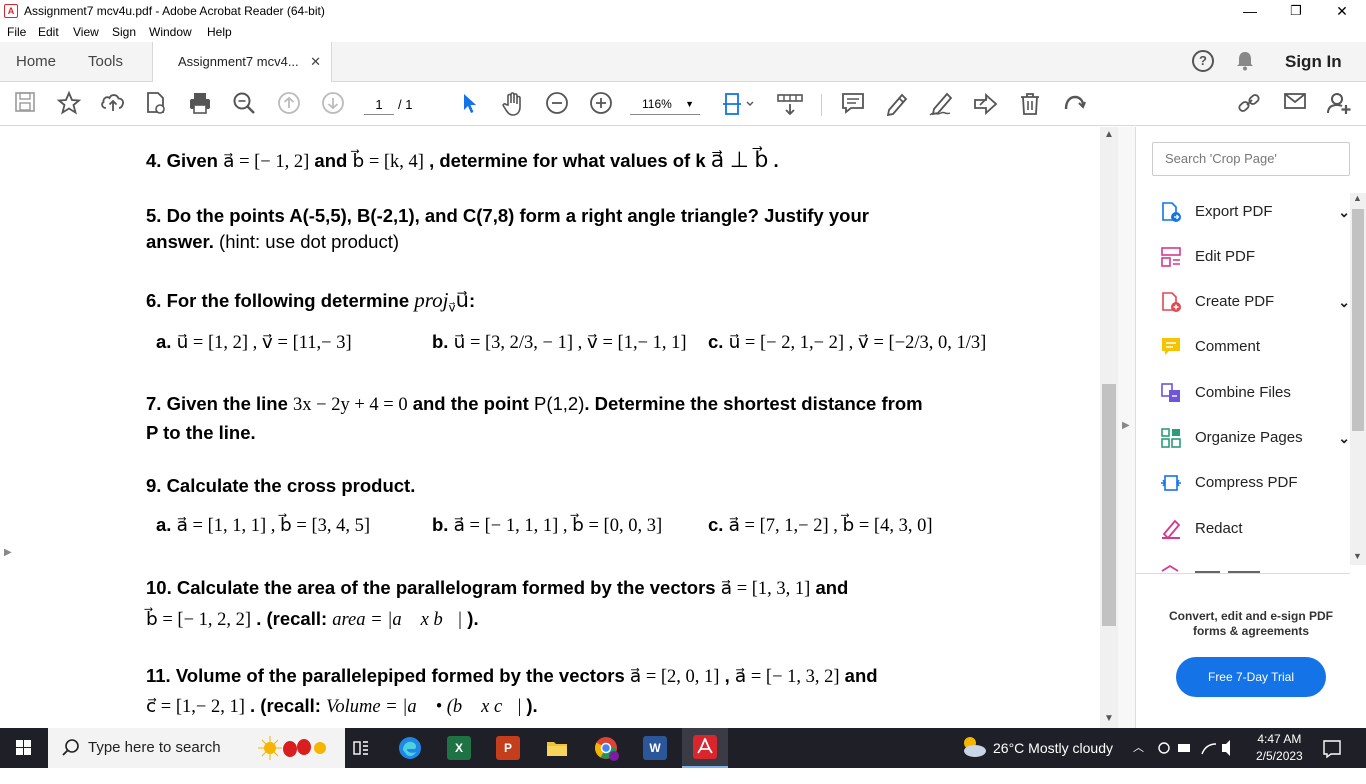  I want to click on tool-comment: Comment, so click(1255, 347).